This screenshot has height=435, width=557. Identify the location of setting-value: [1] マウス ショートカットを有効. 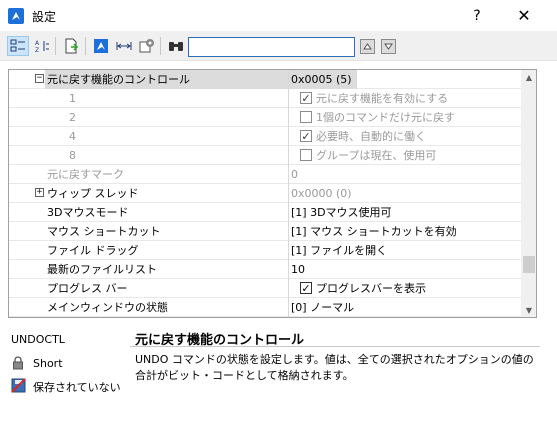
(374, 231).